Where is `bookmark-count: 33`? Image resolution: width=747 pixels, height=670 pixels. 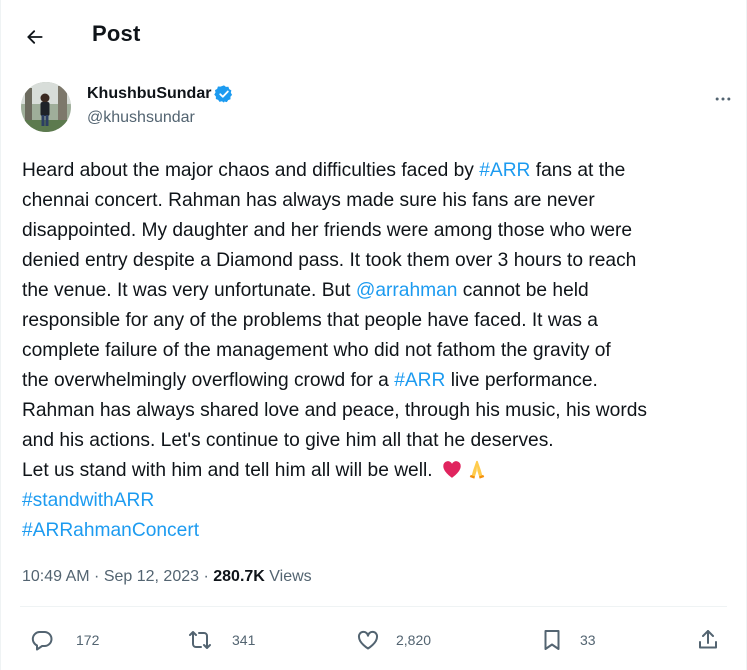 bookmark-count: 33 is located at coordinates (588, 640).